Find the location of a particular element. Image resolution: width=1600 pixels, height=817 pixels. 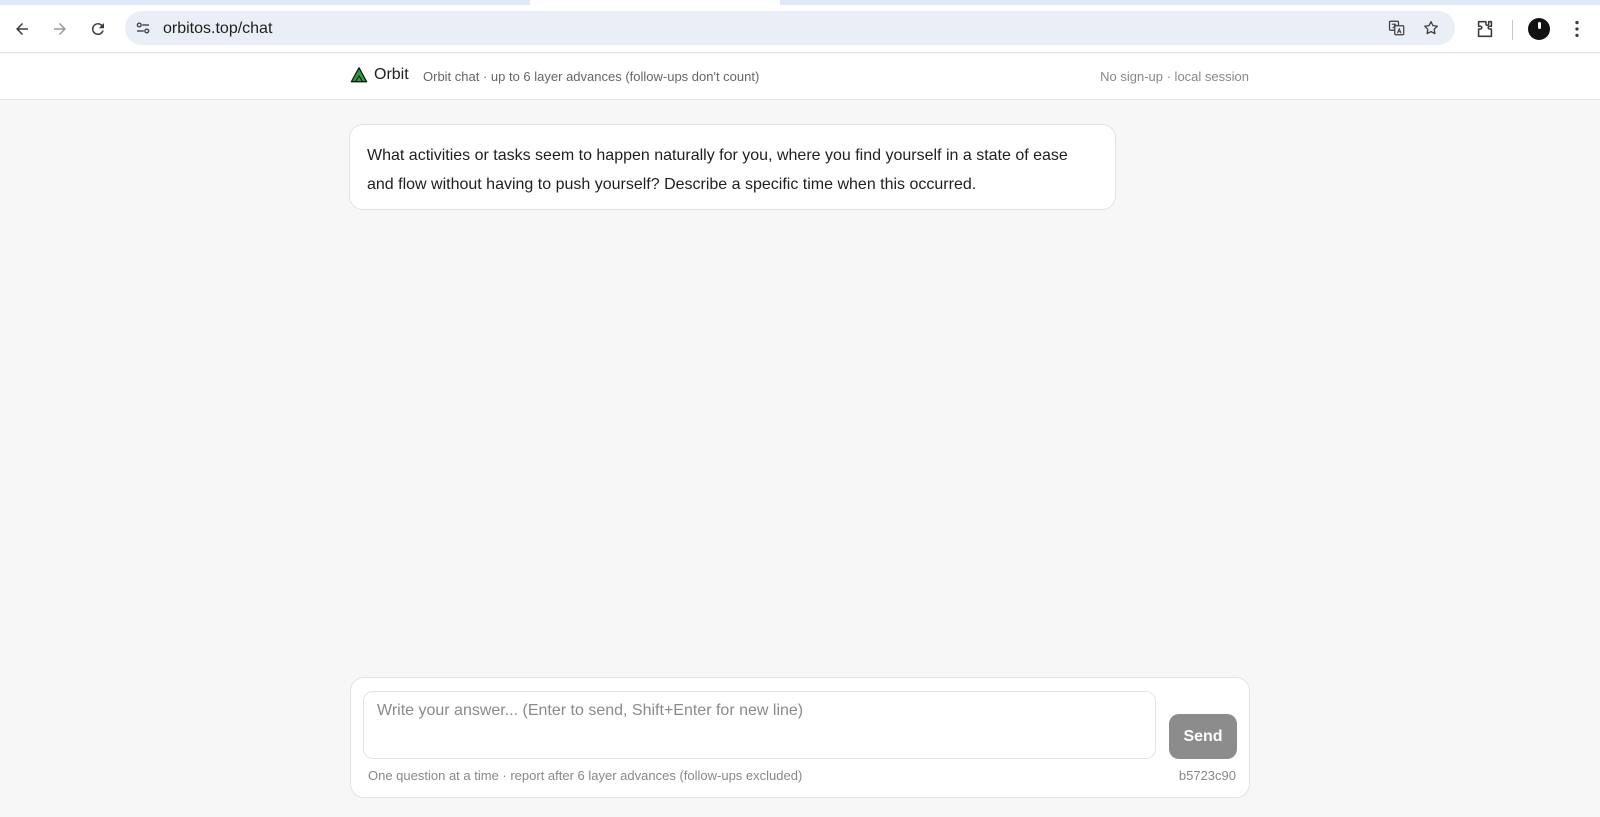

arrow-right-icon is located at coordinates (60, 29).